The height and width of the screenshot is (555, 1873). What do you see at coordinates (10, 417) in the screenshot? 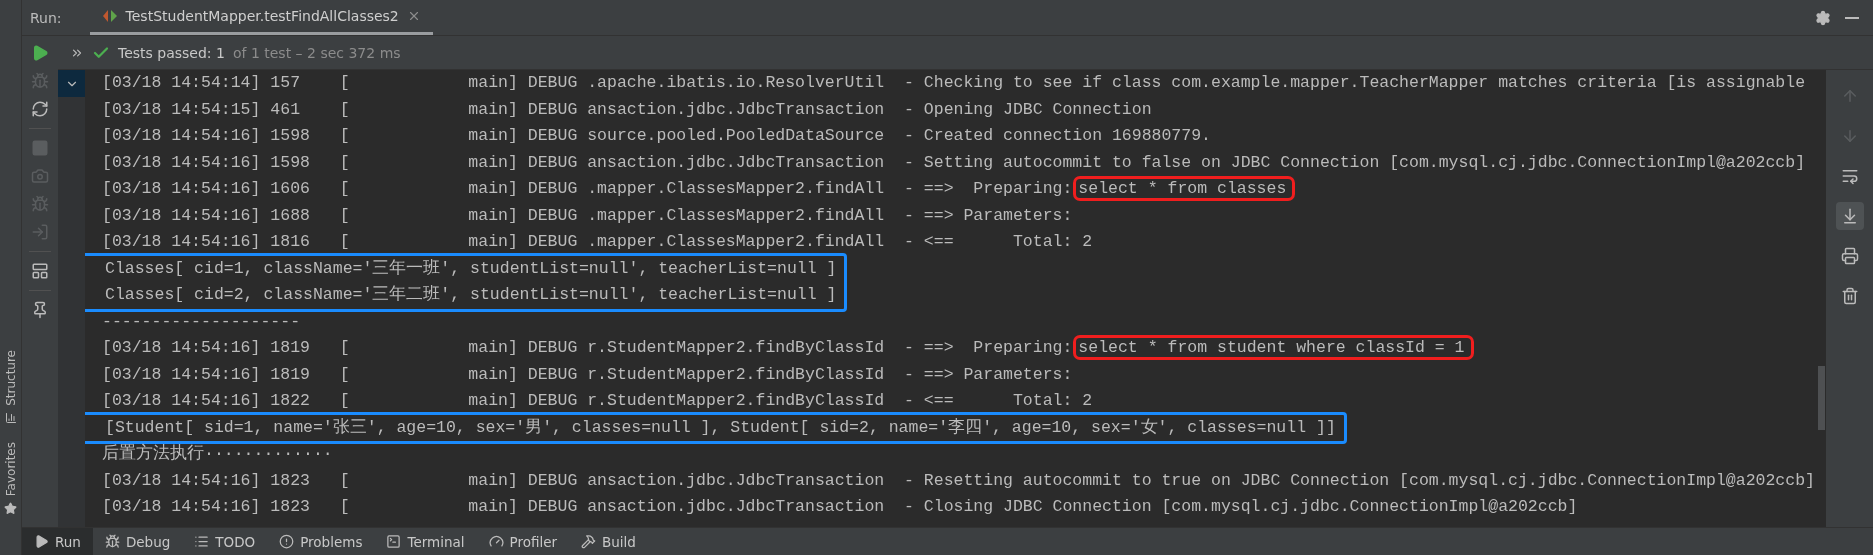
I see `structure-icon` at bounding box center [10, 417].